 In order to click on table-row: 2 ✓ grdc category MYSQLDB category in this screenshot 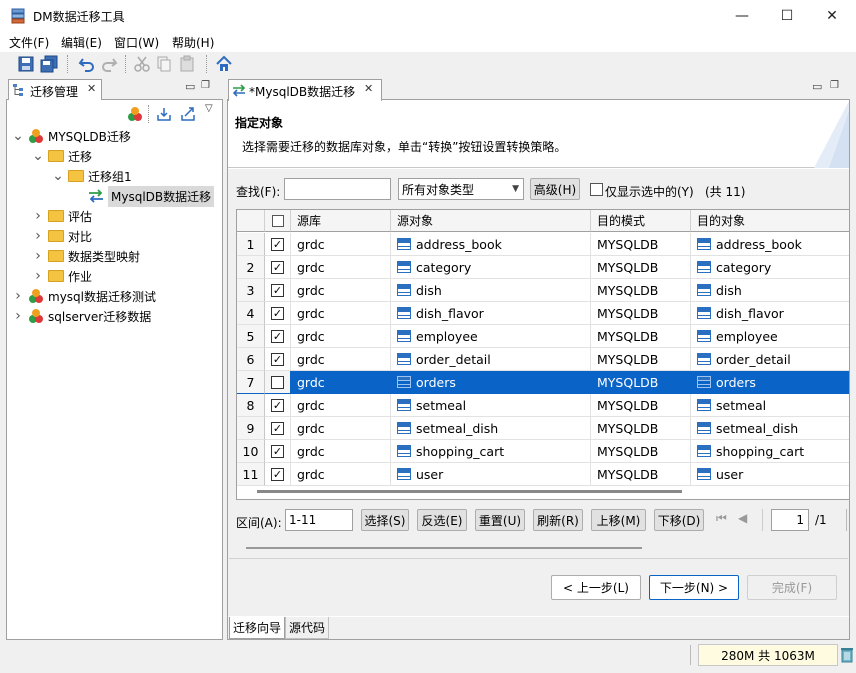, I will do `click(543, 267)`.